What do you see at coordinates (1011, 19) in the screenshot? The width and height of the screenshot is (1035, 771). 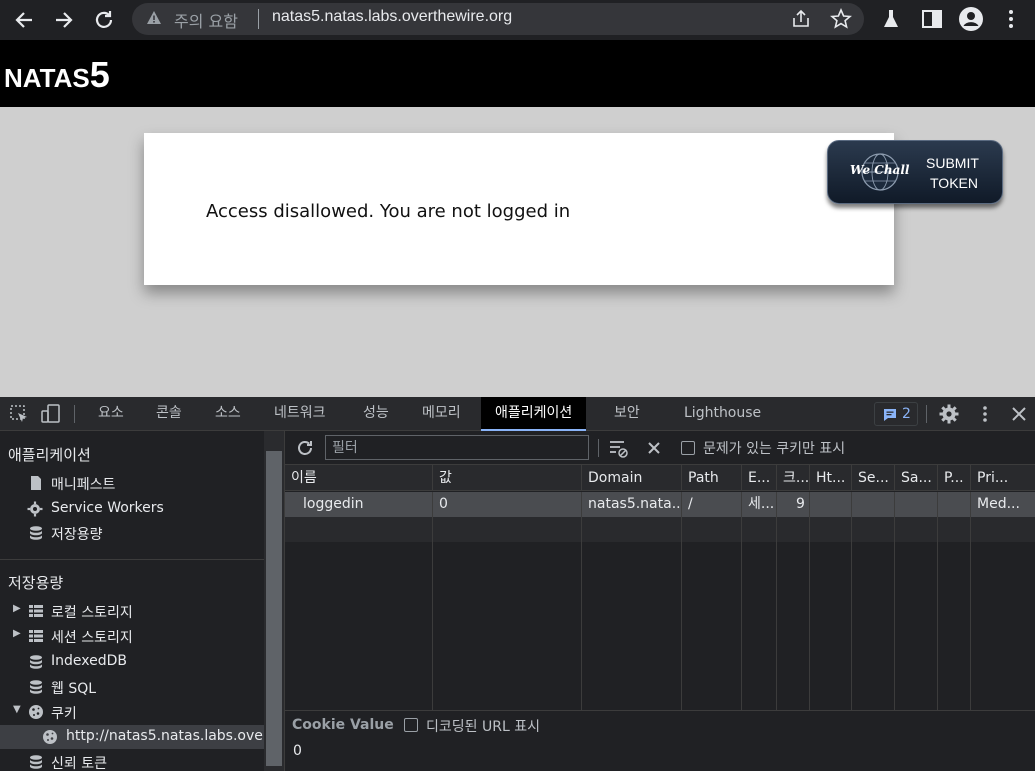 I see `browser-menu-icon` at bounding box center [1011, 19].